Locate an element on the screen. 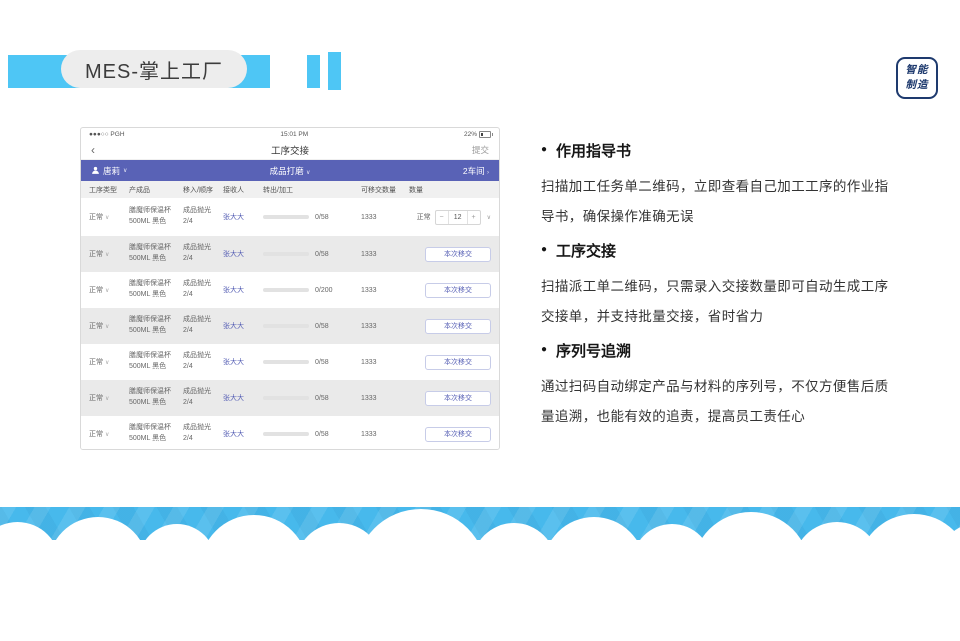 The image size is (960, 641). col-header-receiver: 接收人 is located at coordinates (233, 190).